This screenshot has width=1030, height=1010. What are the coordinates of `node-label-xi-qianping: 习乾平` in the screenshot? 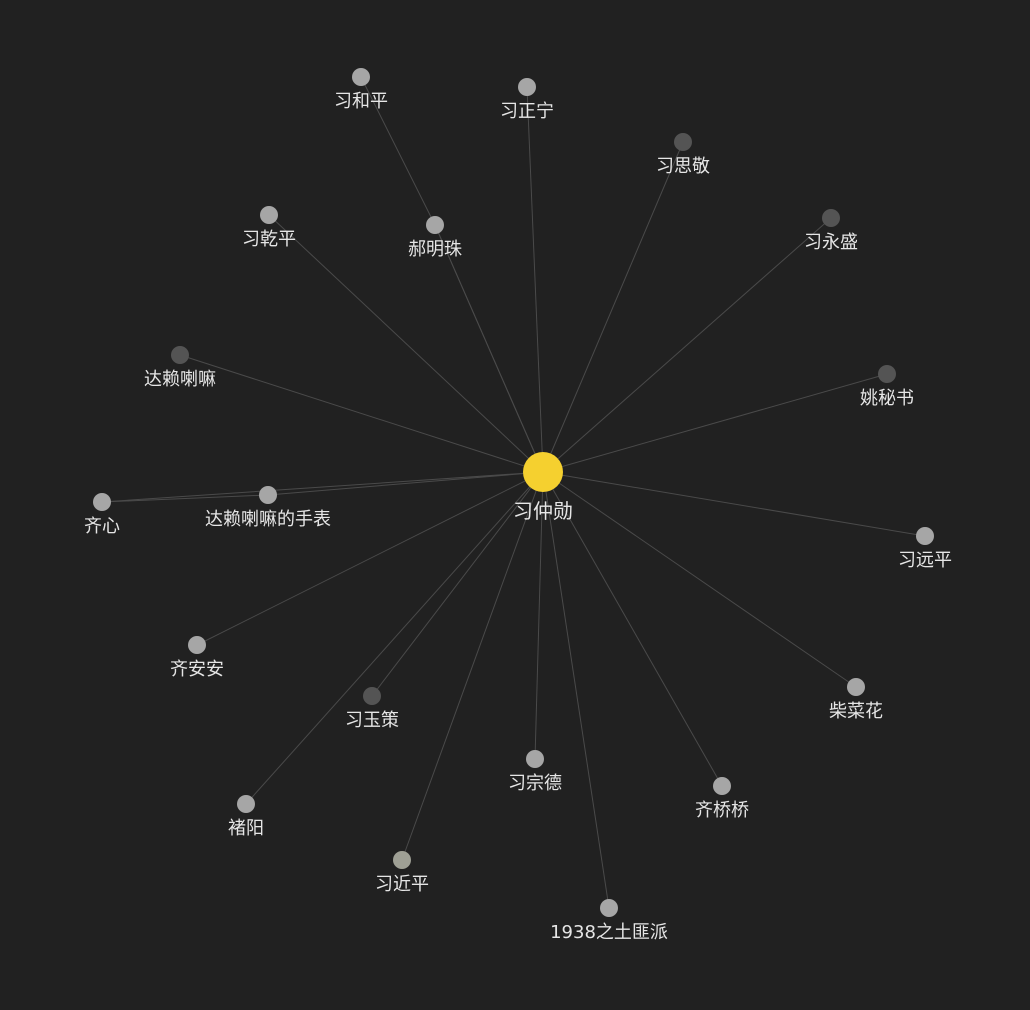 It's located at (269, 239).